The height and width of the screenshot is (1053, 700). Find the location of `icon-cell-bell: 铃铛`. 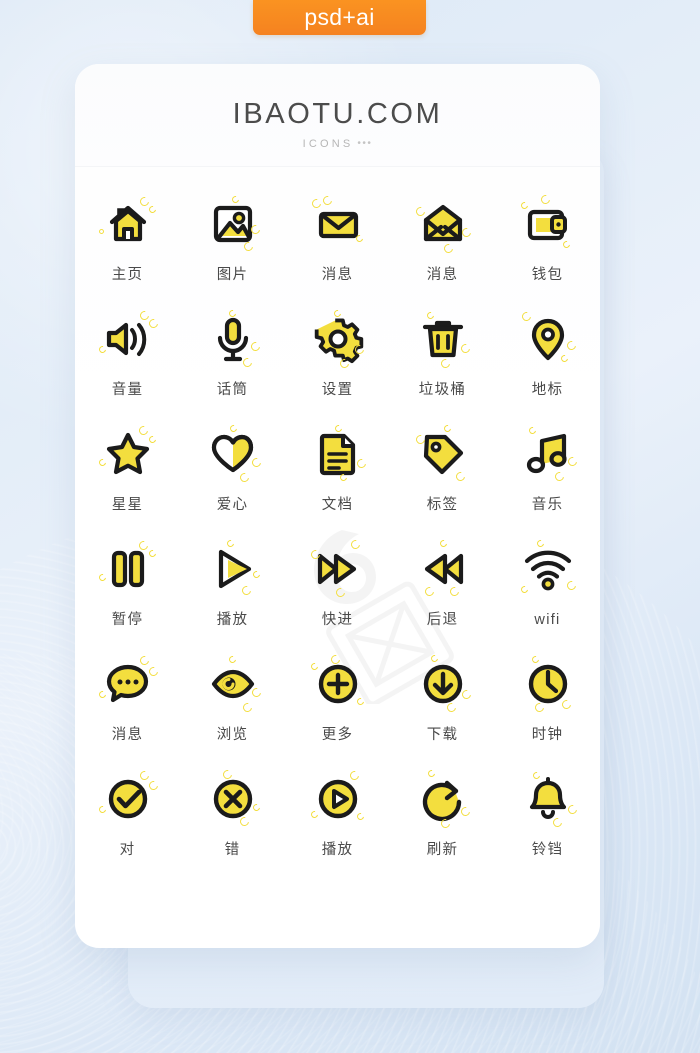

icon-cell-bell: 铃铛 is located at coordinates (547, 827).